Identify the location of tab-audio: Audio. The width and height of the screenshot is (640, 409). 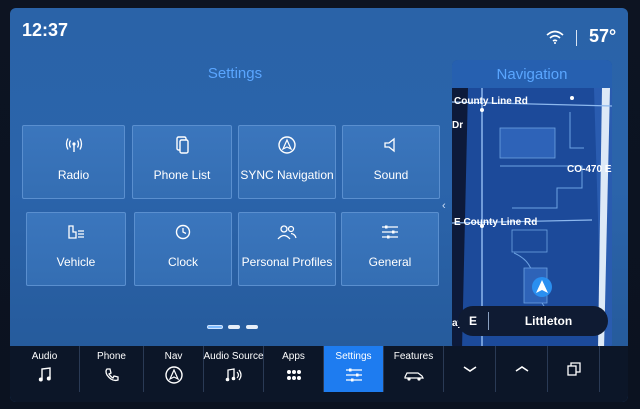
(45, 369).